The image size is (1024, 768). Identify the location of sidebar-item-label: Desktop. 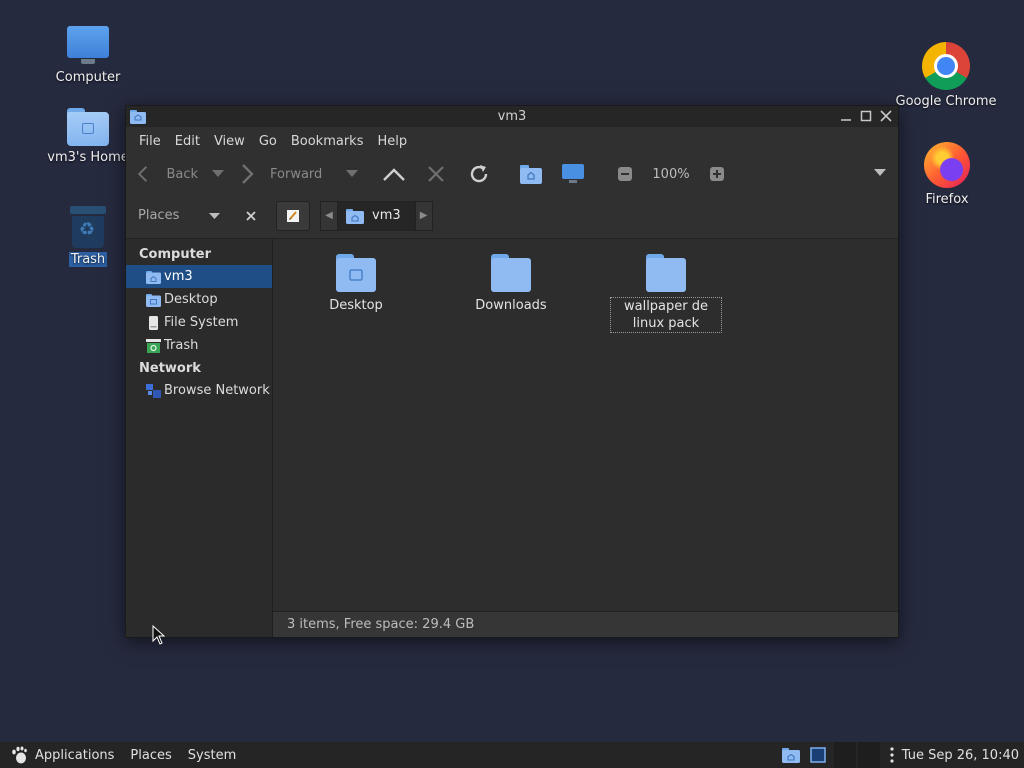
(191, 299).